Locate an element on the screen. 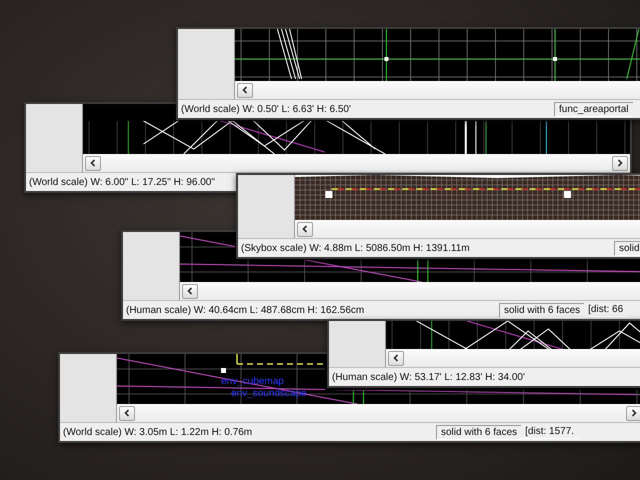  status-text: (World scale) W: 0.50' L: 6.63' H: 6.50' is located at coordinates (266, 109).